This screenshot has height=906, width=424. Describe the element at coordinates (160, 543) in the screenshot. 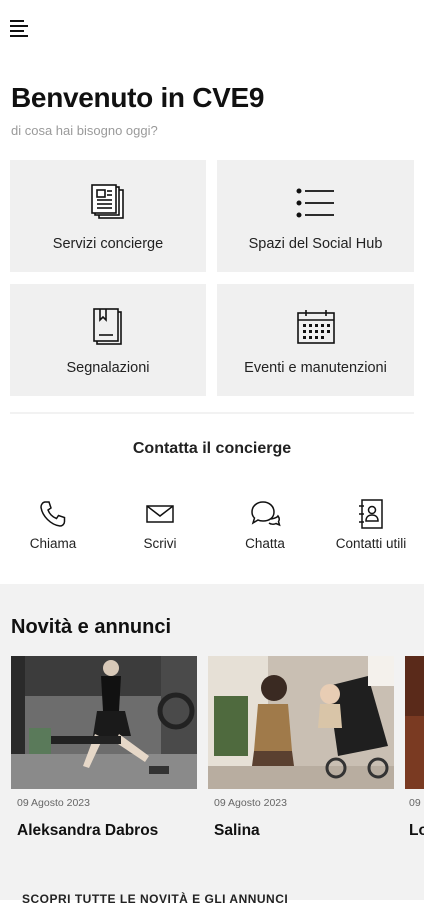

I see `write-label: Scrivi` at that location.